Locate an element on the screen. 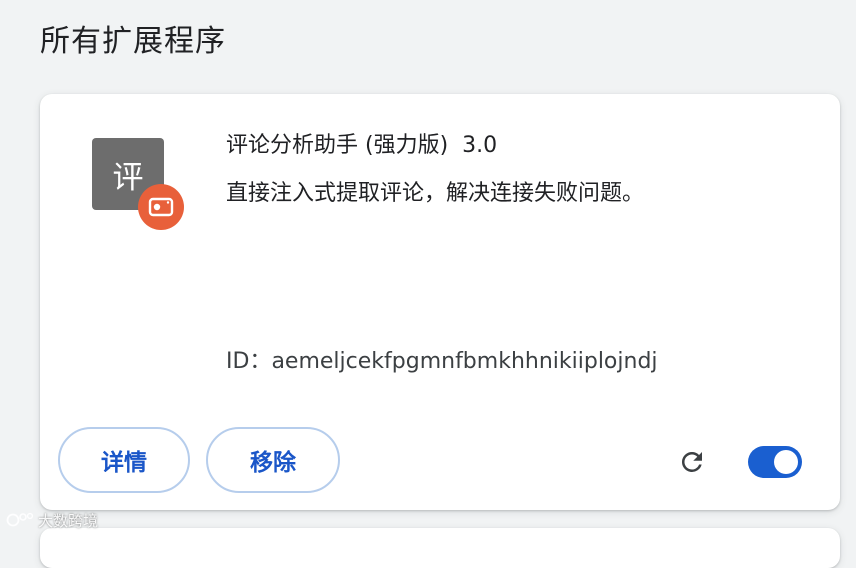 This screenshot has width=856, height=568. extension-title-row: 评论分析助手 (强力版) 3.0 is located at coordinates (361, 146).